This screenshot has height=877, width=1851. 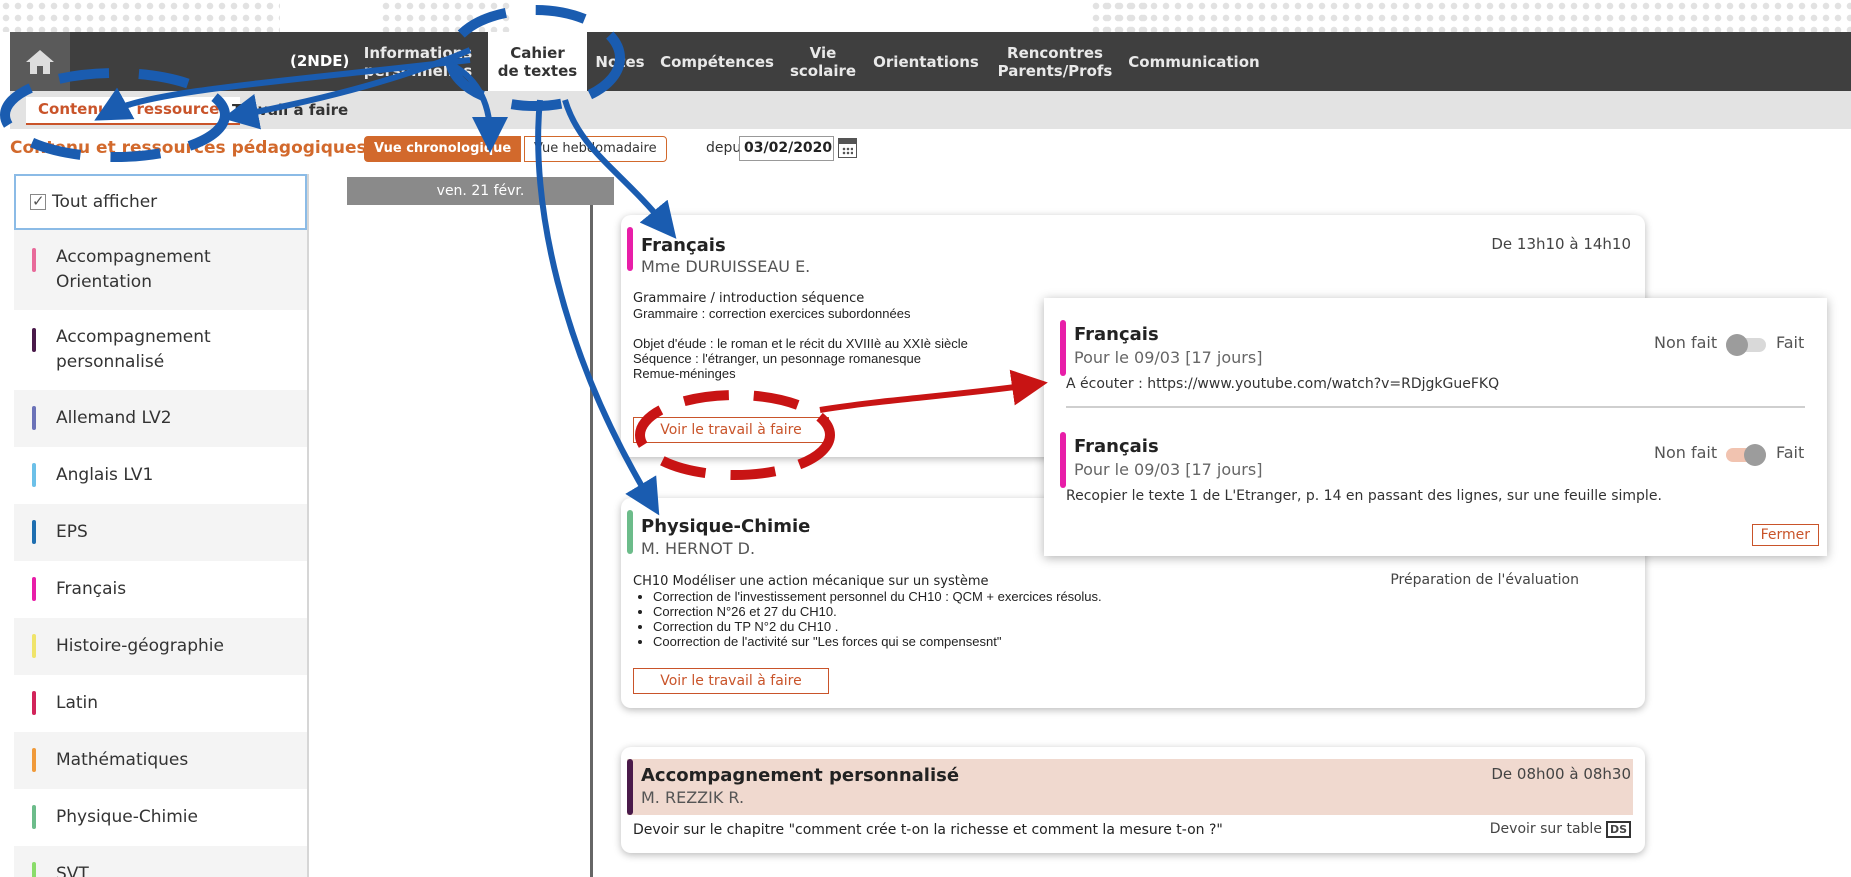 What do you see at coordinates (537, 70) in the screenshot?
I see `nav-tab-label: de textes` at bounding box center [537, 70].